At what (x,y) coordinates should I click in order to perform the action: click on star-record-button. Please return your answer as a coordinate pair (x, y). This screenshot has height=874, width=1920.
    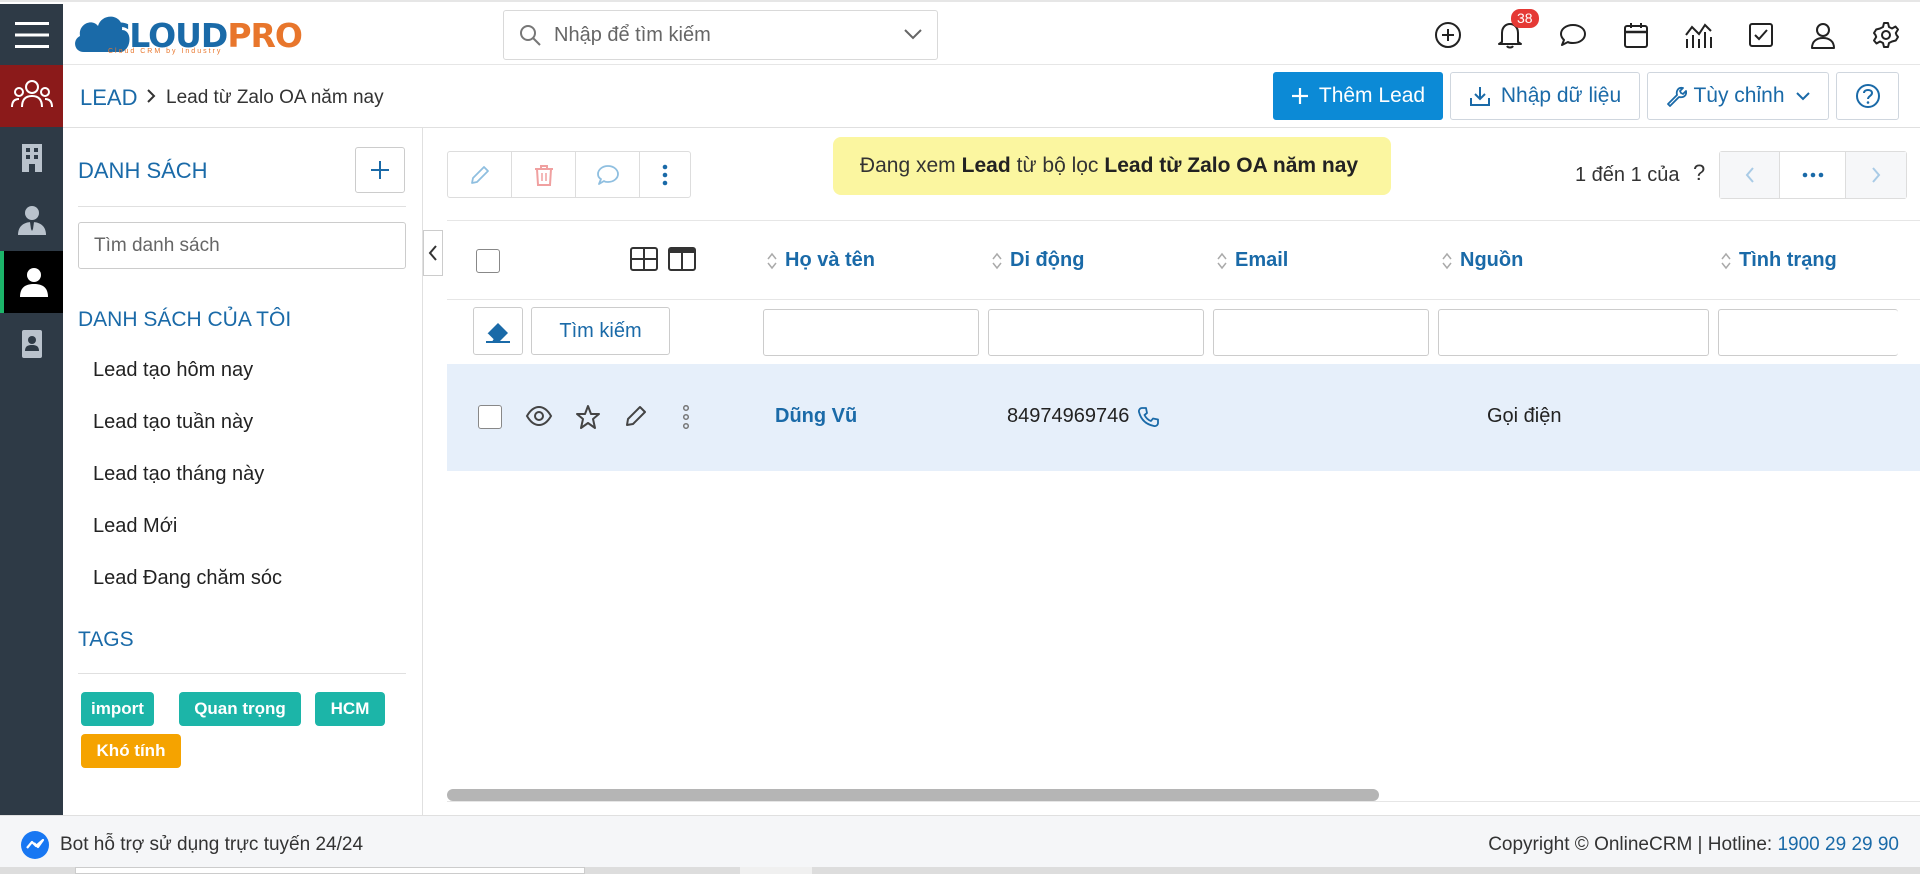
    Looking at the image, I should click on (588, 417).